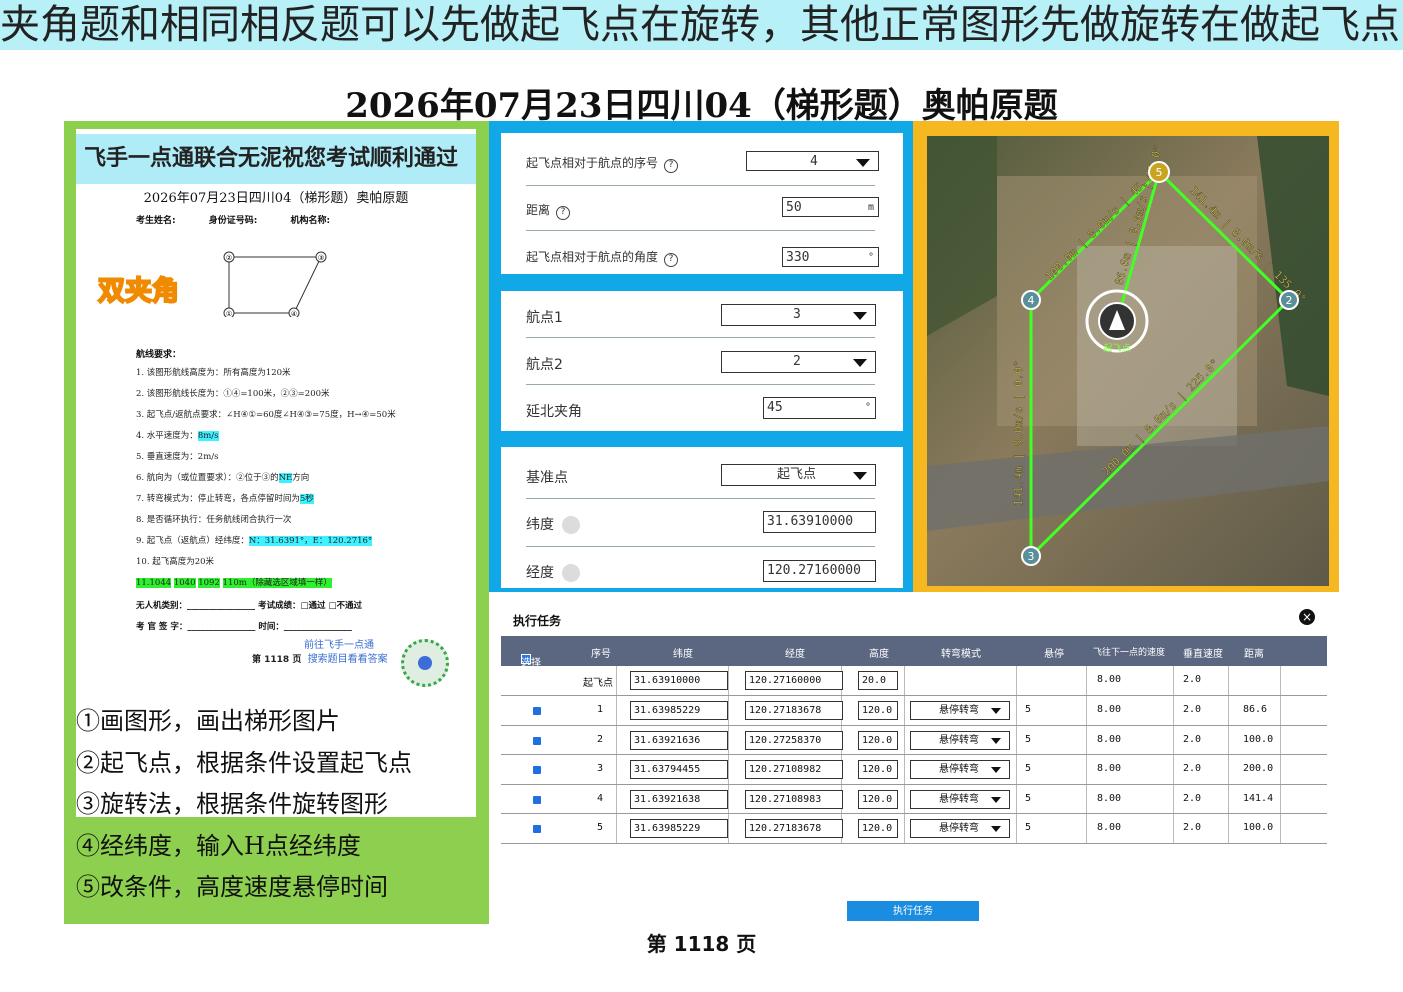 The height and width of the screenshot is (992, 1403). What do you see at coordinates (702, 361) in the screenshot?
I see `rotation-form: 航点1 3 航点2 2 延北夹角 45 °` at bounding box center [702, 361].